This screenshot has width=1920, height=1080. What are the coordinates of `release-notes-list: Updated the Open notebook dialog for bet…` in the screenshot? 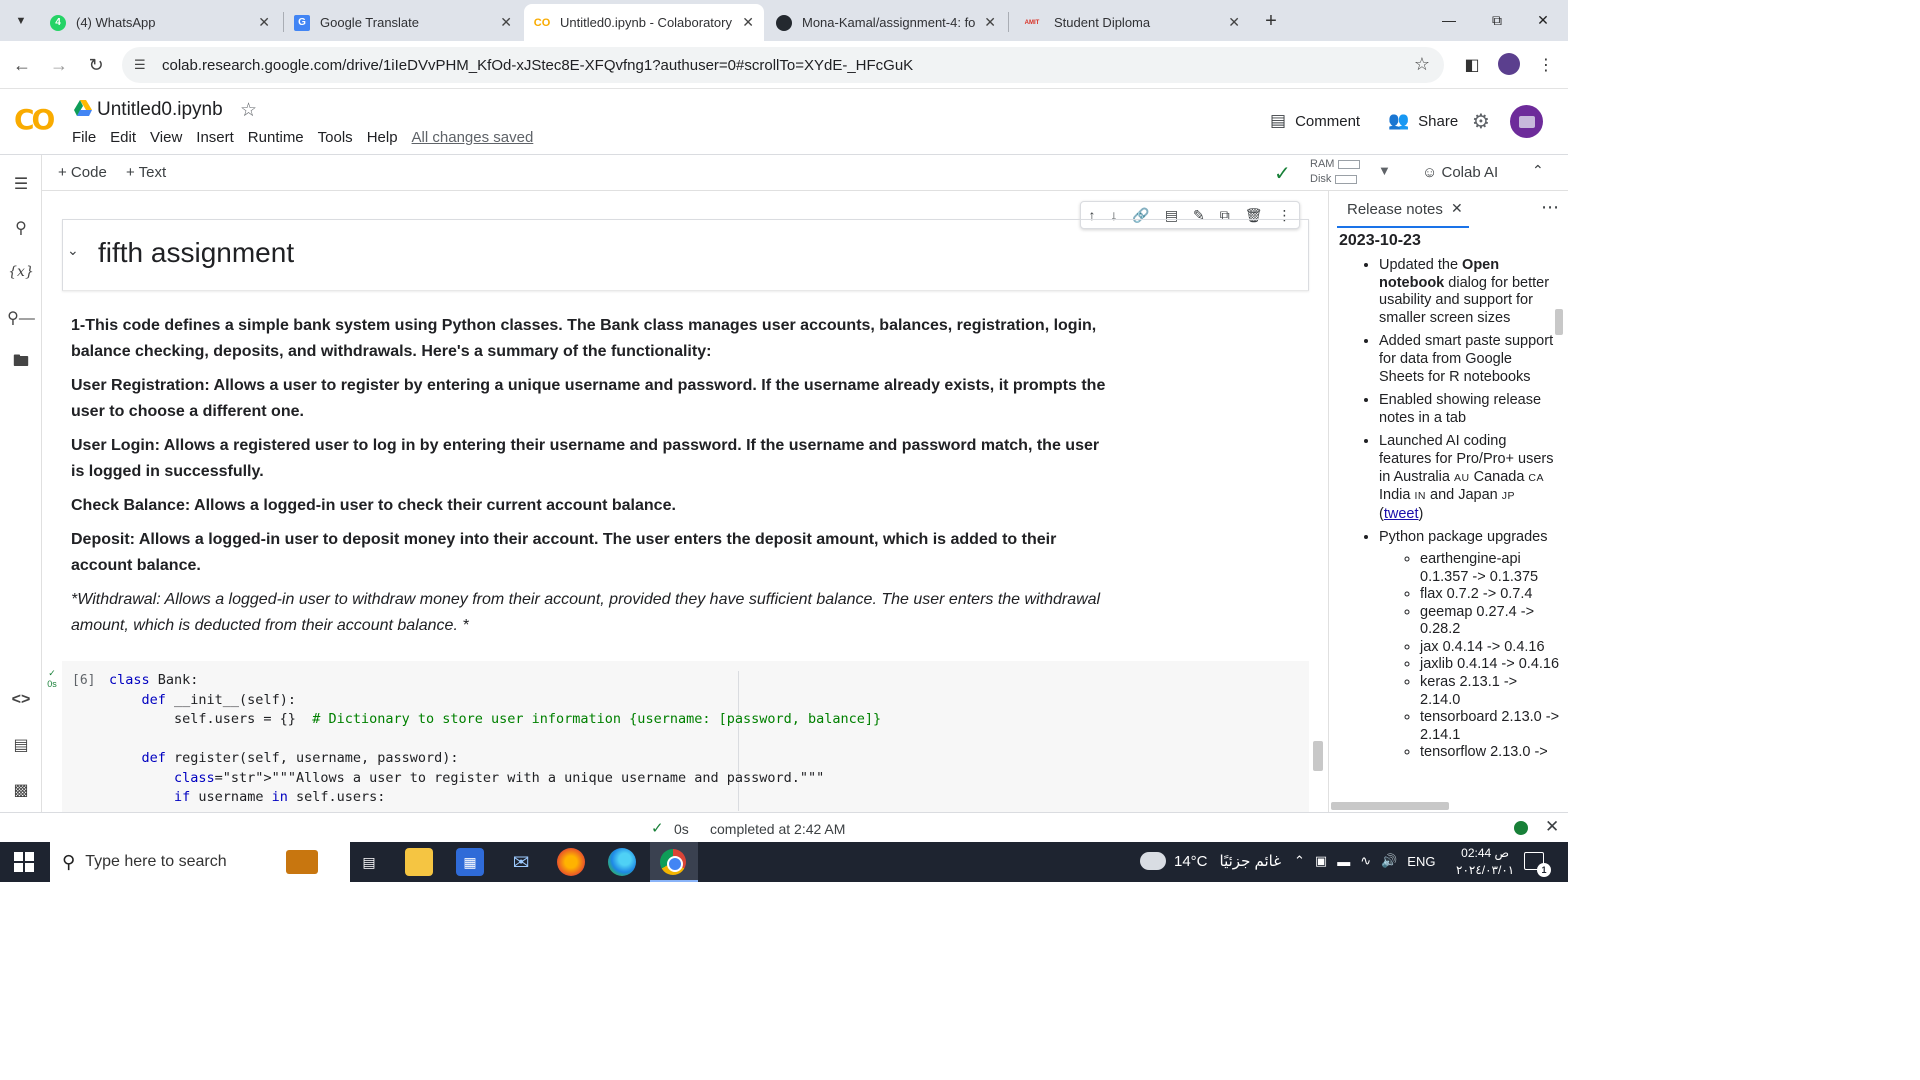 It's located at (1450, 509).